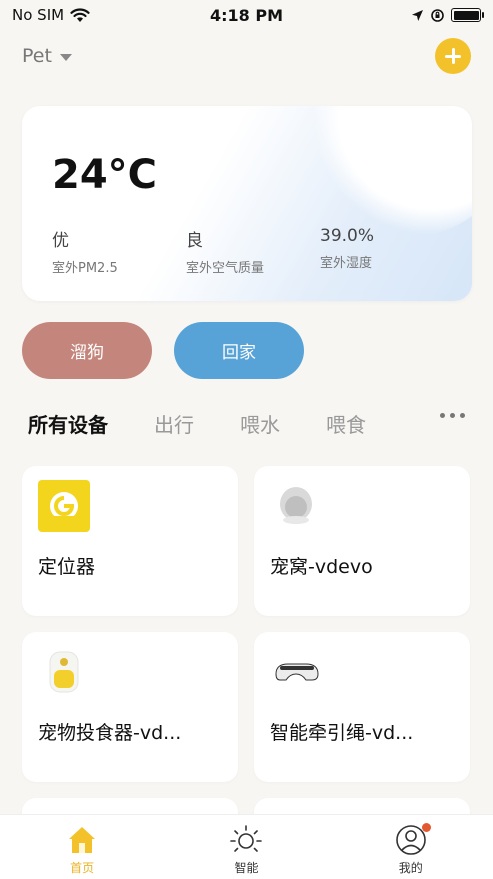  Describe the element at coordinates (225, 268) in the screenshot. I see `stat-label: 室外空气质量` at that location.